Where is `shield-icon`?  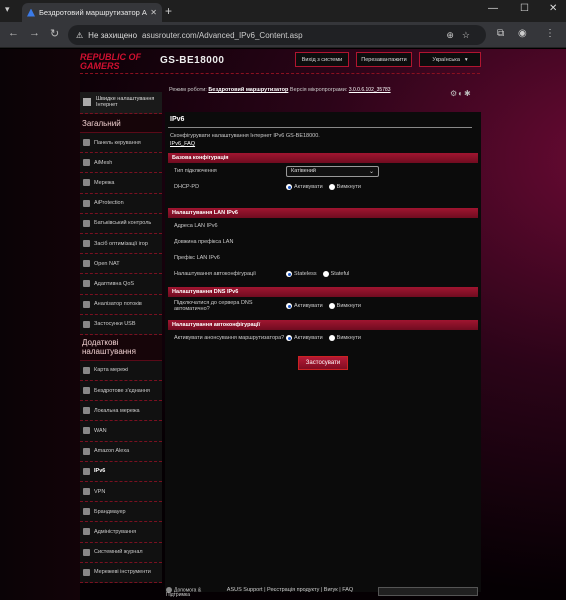
shield-icon is located at coordinates (86, 203).